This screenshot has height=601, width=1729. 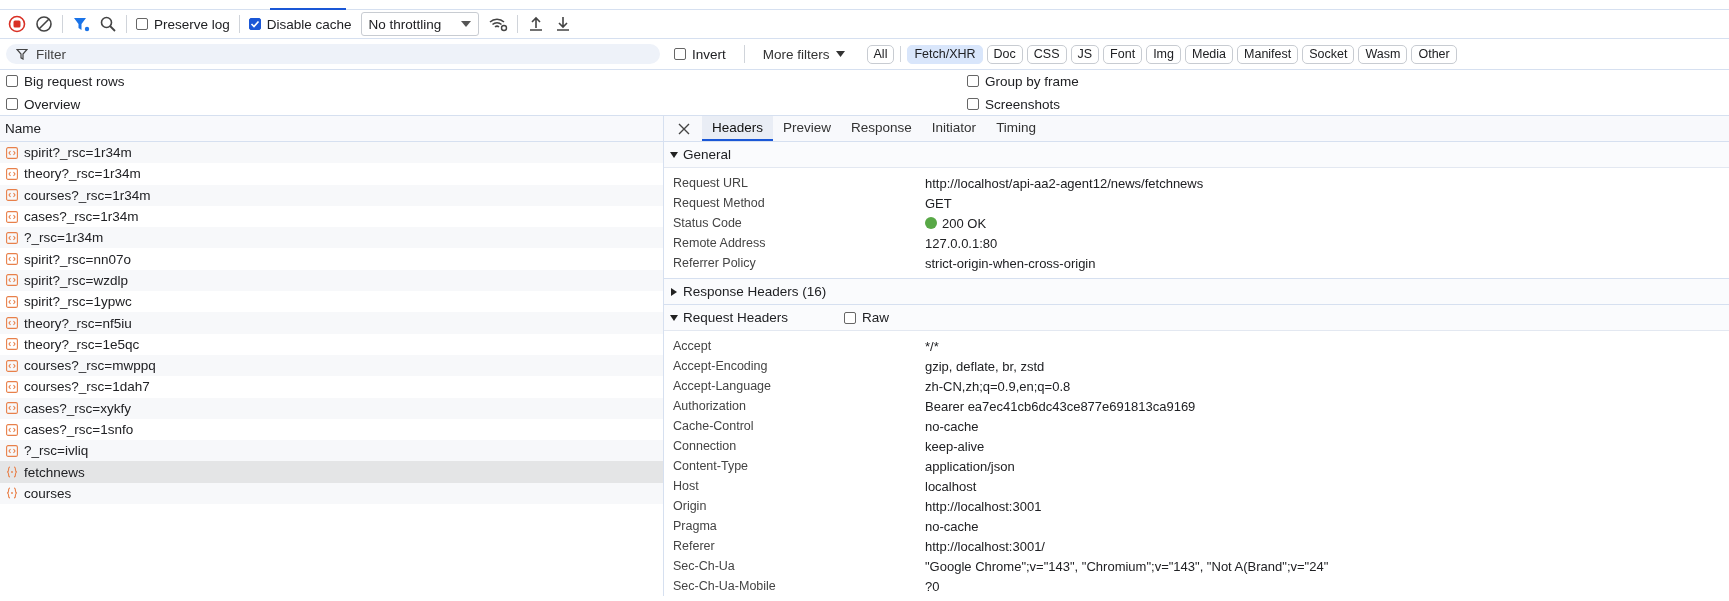 What do you see at coordinates (331, 129) in the screenshot?
I see `name-column-header: Name` at bounding box center [331, 129].